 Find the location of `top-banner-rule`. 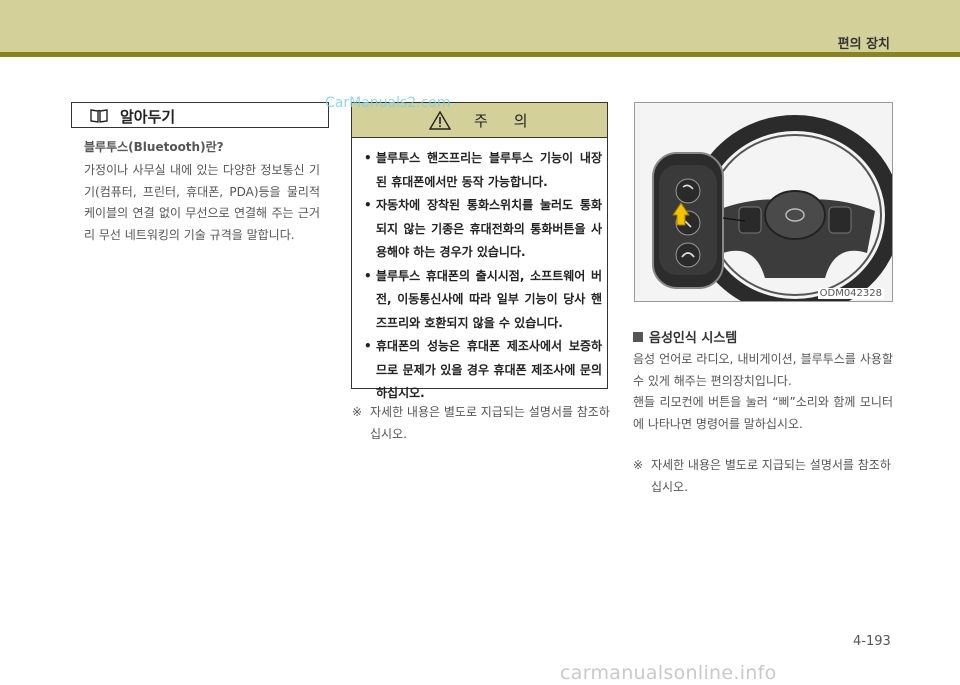

top-banner-rule is located at coordinates (480, 54).